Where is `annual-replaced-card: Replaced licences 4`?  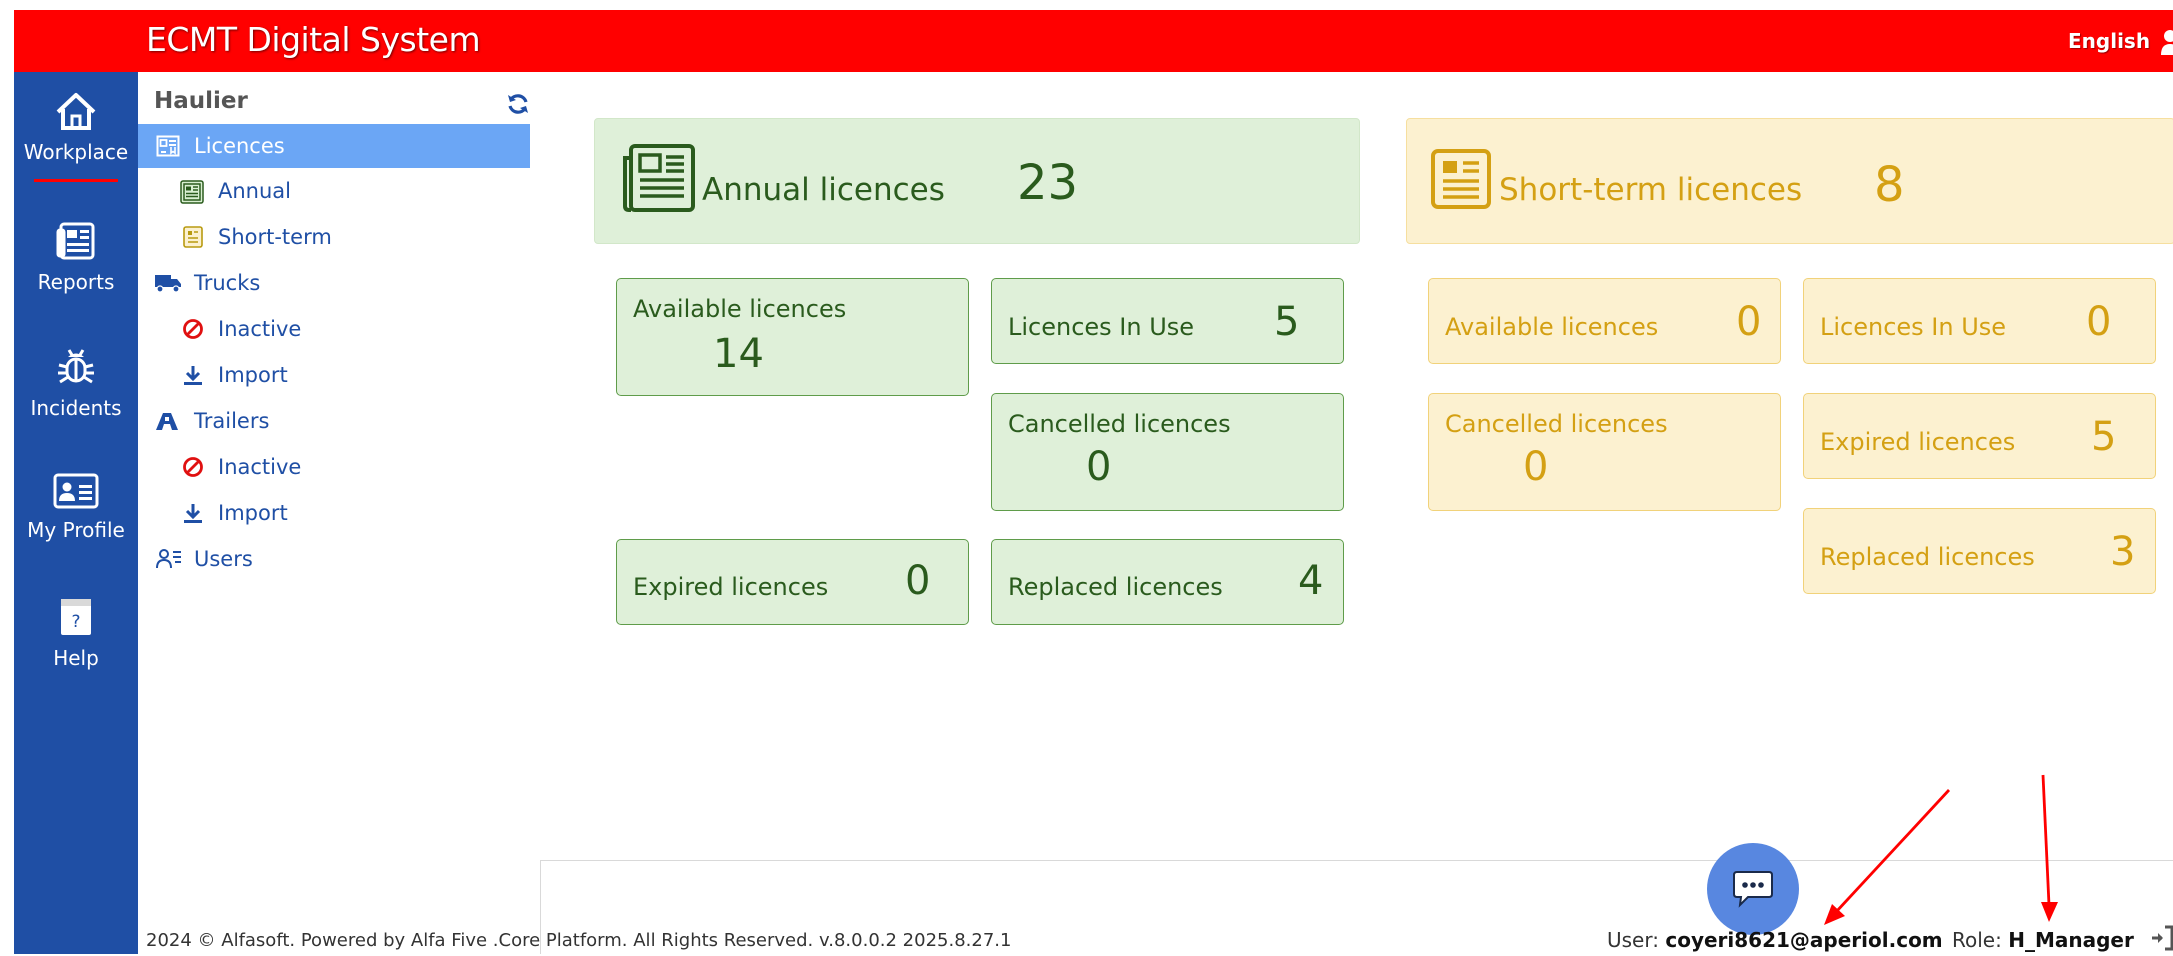 annual-replaced-card: Replaced licences 4 is located at coordinates (1167, 582).